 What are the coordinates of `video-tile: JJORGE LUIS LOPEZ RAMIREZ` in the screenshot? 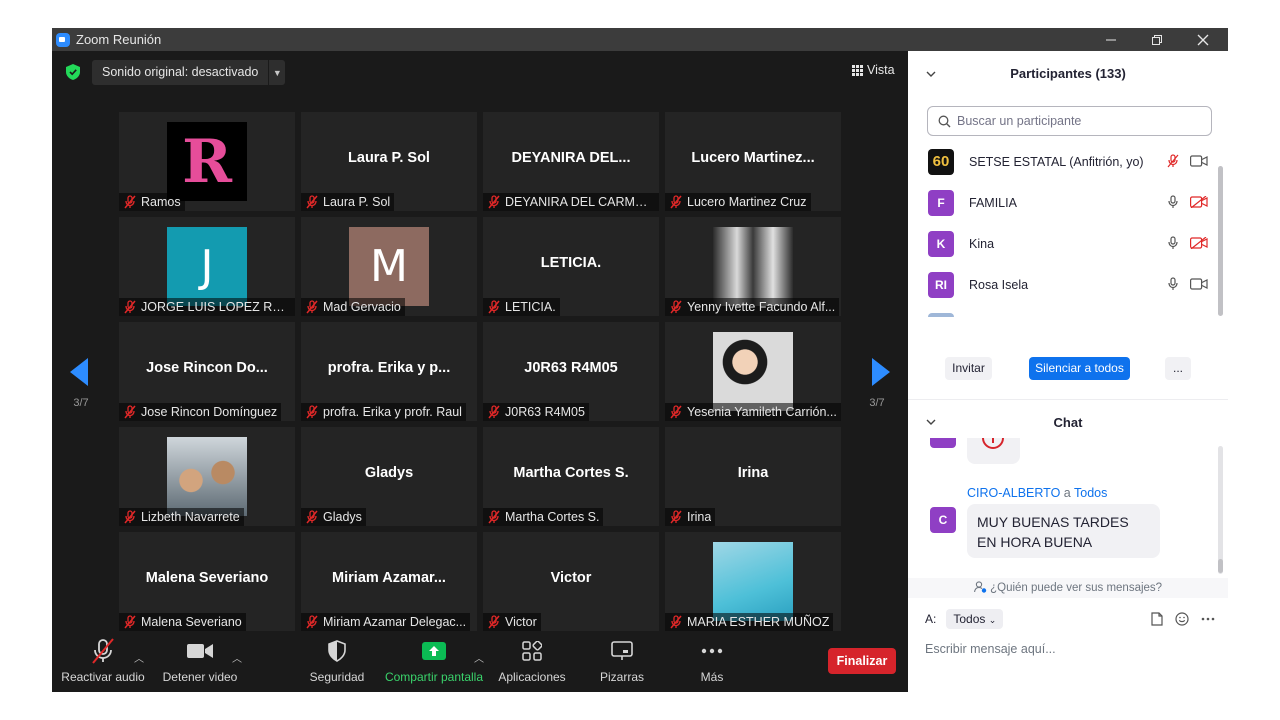 It's located at (207, 266).